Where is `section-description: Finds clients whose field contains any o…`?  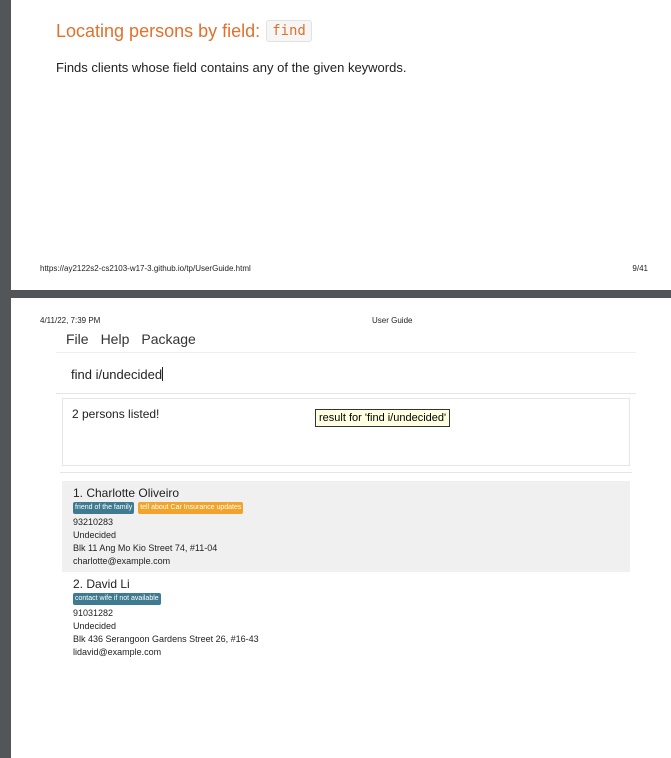 section-description: Finds clients whose field contains any o… is located at coordinates (231, 67).